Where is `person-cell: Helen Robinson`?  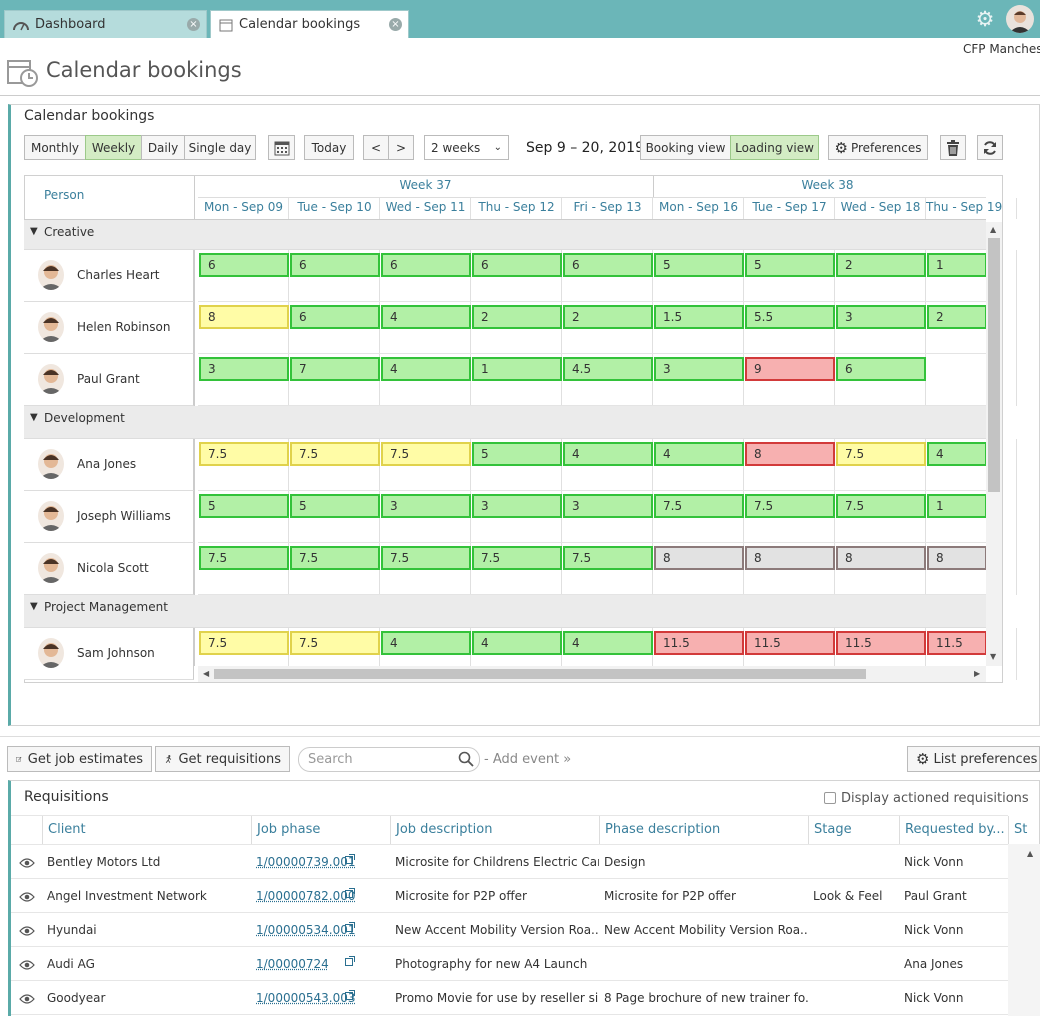 person-cell: Helen Robinson is located at coordinates (109, 328).